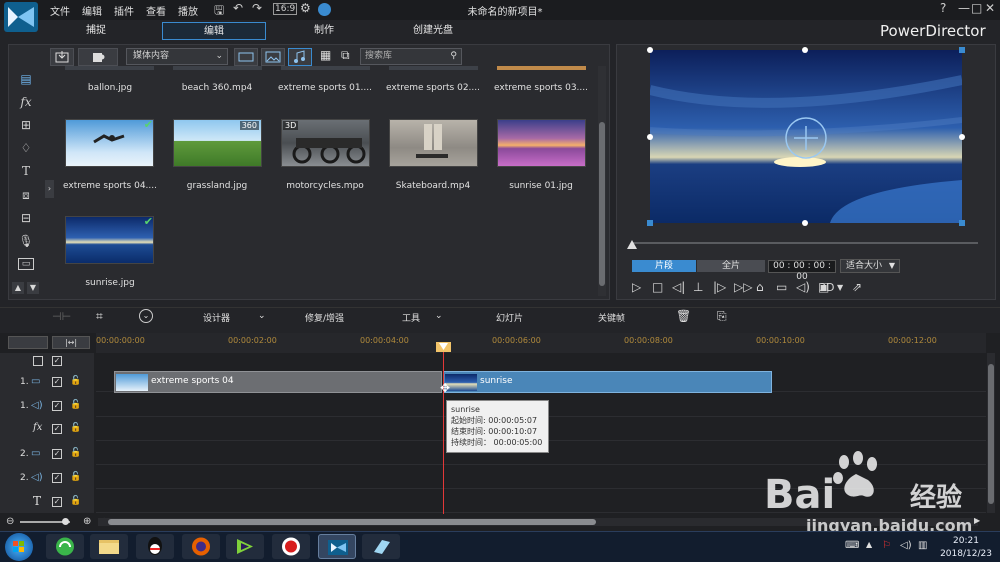  What do you see at coordinates (300, 57) in the screenshot?
I see `audio-filter-icon` at bounding box center [300, 57].